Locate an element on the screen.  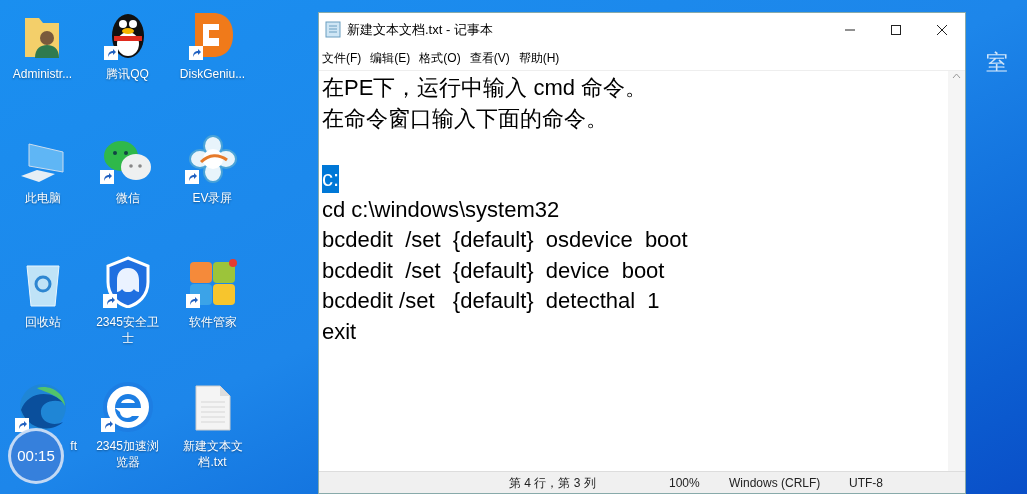
text-line: bcdedit /set {default} osdevice boot is located at coordinates (505, 240).